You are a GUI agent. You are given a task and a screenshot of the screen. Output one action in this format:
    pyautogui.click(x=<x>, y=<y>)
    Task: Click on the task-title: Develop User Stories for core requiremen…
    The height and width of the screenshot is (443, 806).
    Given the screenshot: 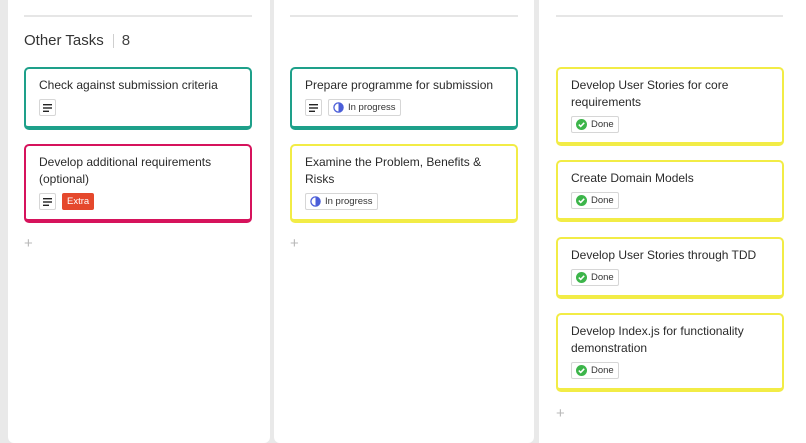 What is the action you would take?
    pyautogui.click(x=650, y=93)
    